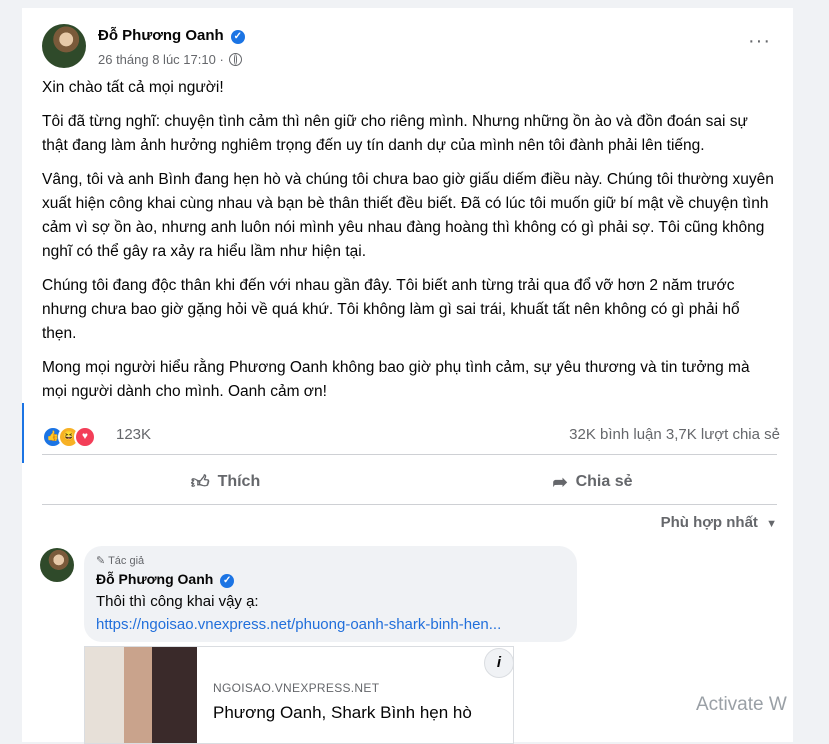 This screenshot has height=744, width=829. What do you see at coordinates (23, 433) in the screenshot?
I see `focus-indicator` at bounding box center [23, 433].